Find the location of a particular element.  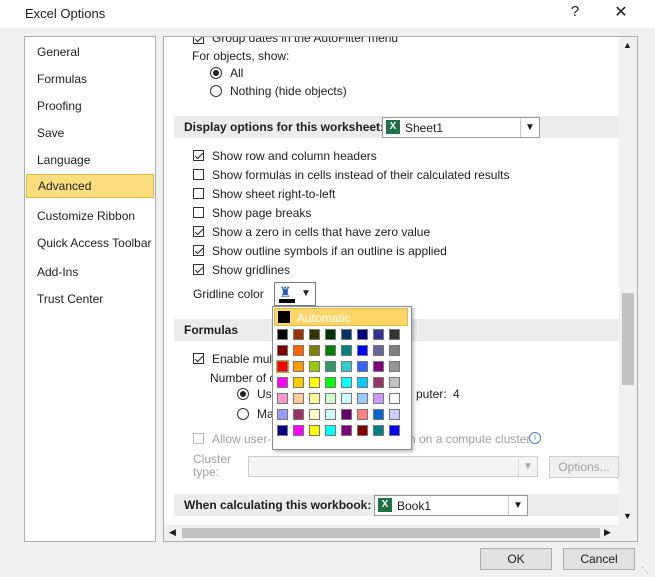

scroll-up-icon: ▲ is located at coordinates (627, 45).